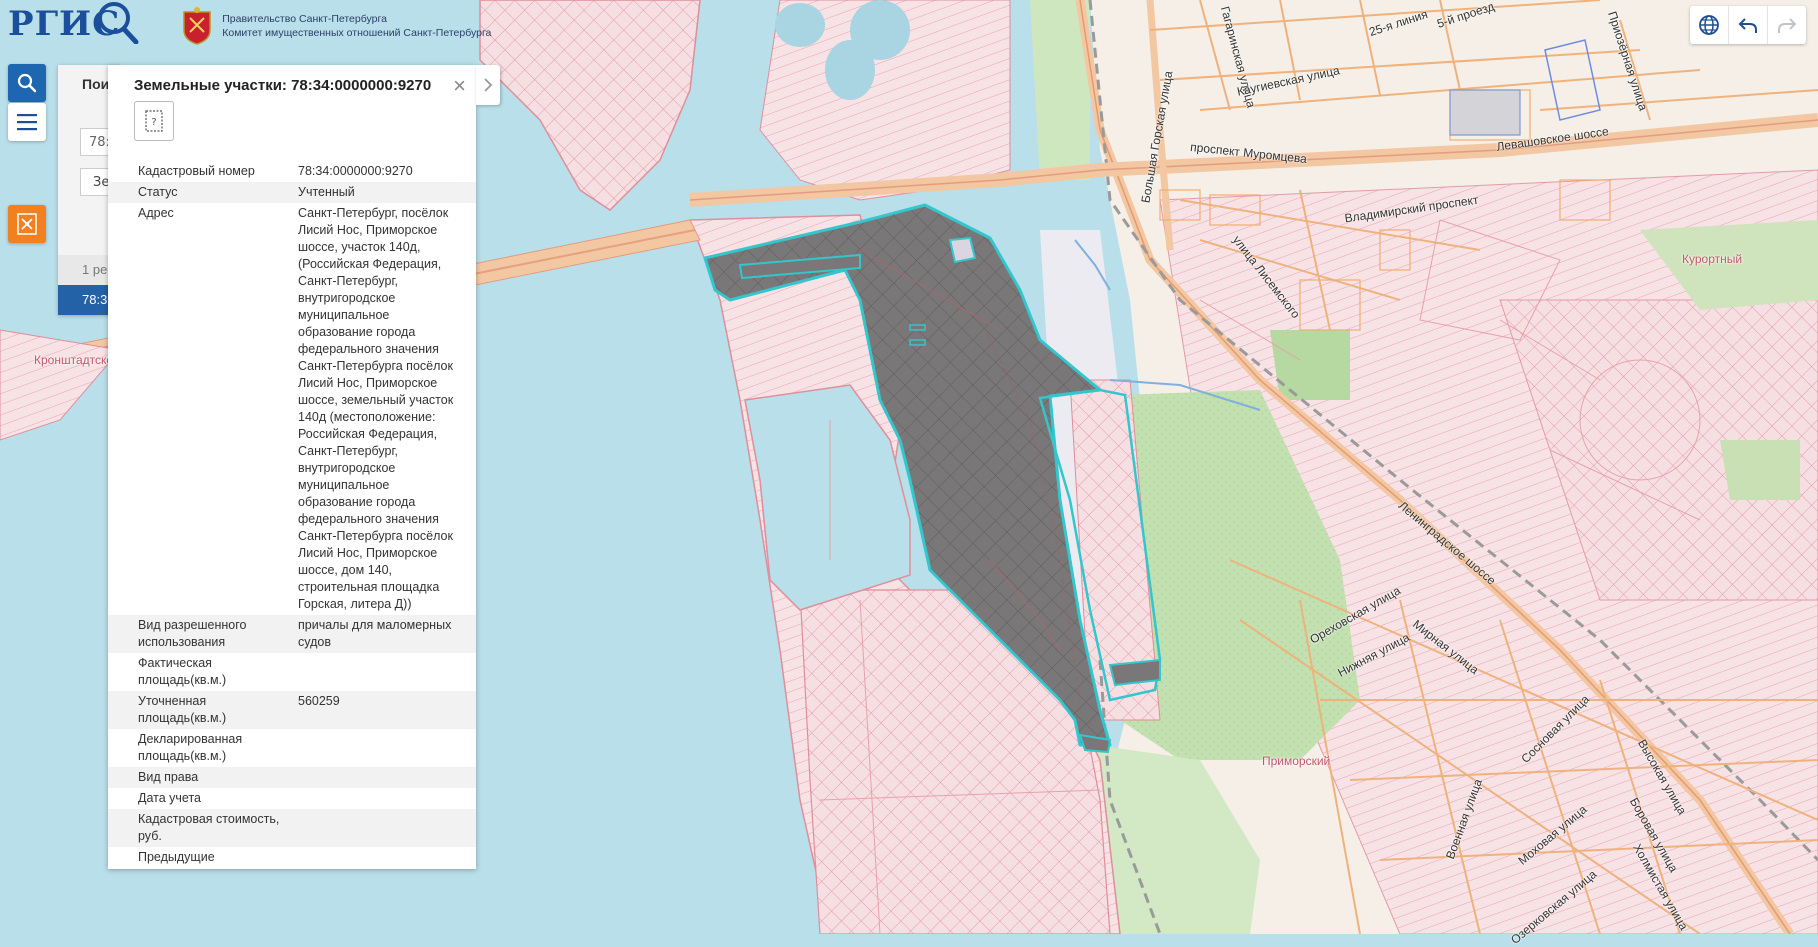 This screenshot has width=1818, height=947. Describe the element at coordinates (73, 23) in the screenshot. I see `rgis-logo: РГИС` at that location.